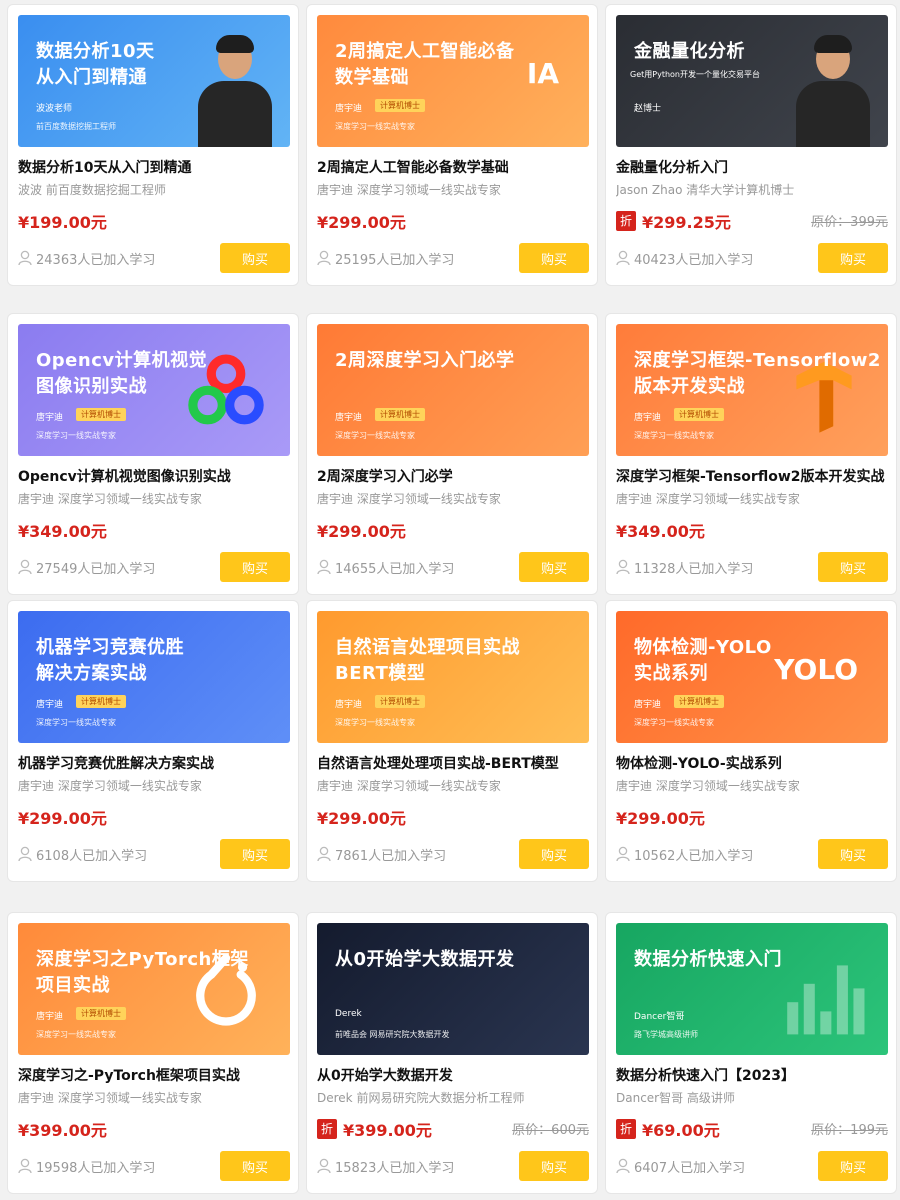 The width and height of the screenshot is (900, 1200). Describe the element at coordinates (154, 1075) in the screenshot. I see `course-title: 深度学习之-PyTorch框架项目实战` at that location.